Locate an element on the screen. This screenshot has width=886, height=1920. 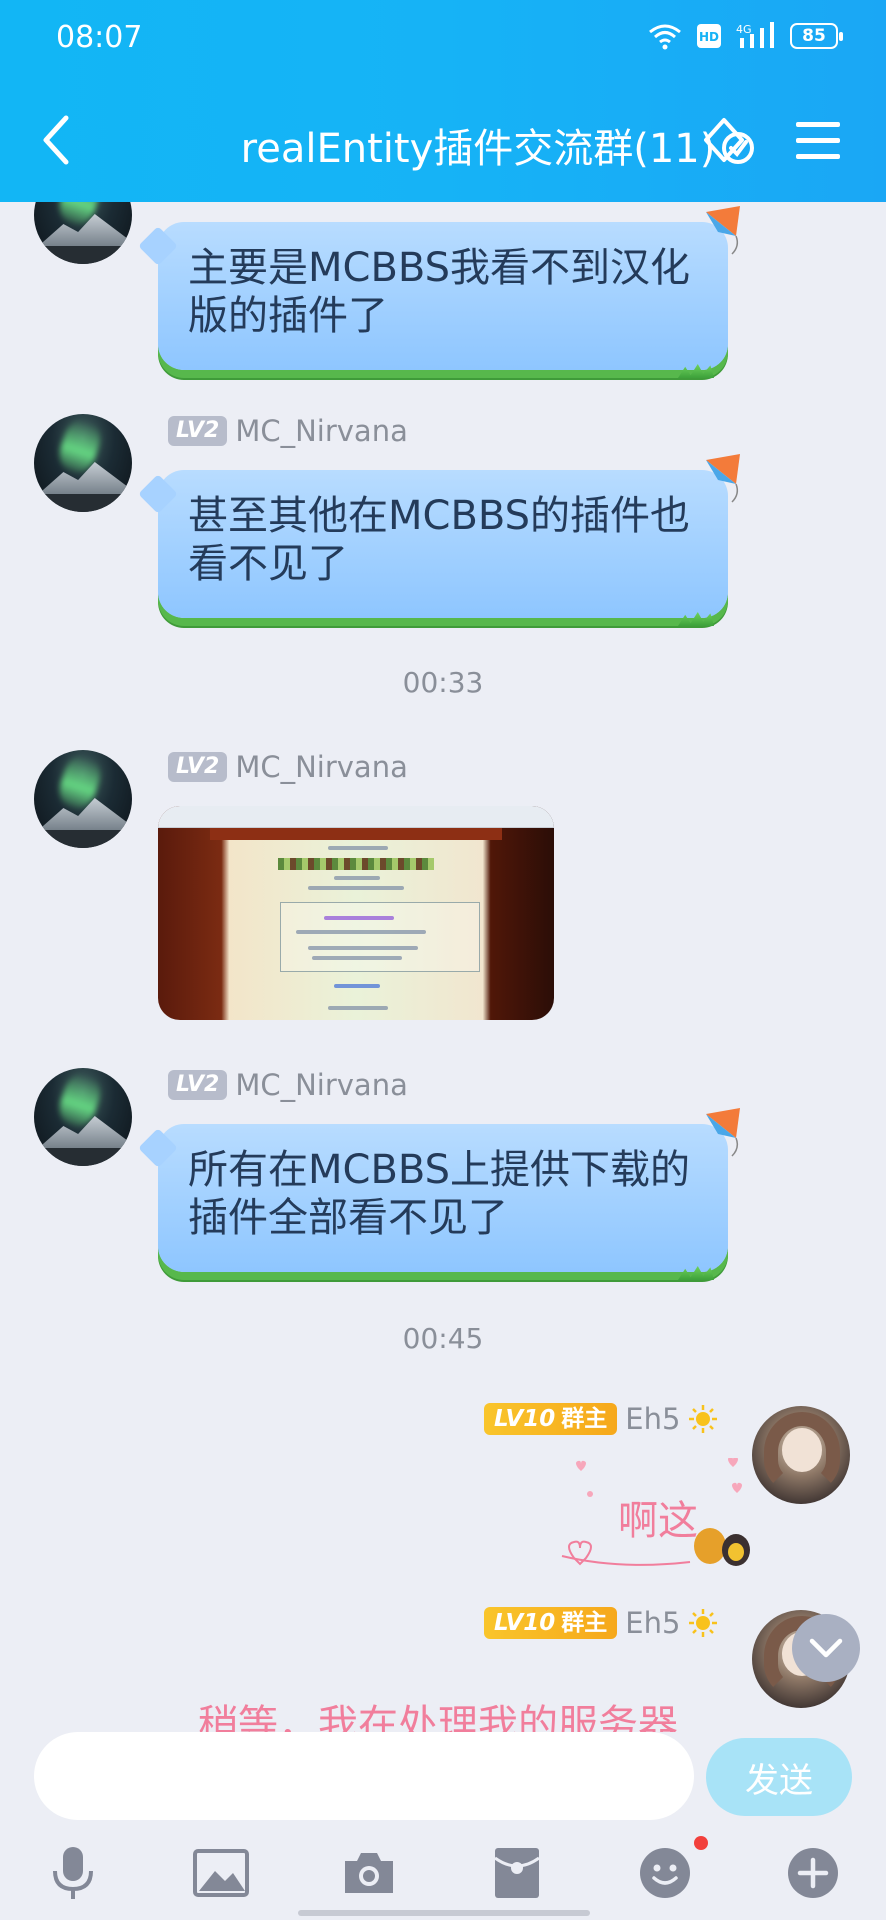
message-bubble: 所有在MCBBS上提供下载的插件全部看不见了 is located at coordinates (449, 1194).